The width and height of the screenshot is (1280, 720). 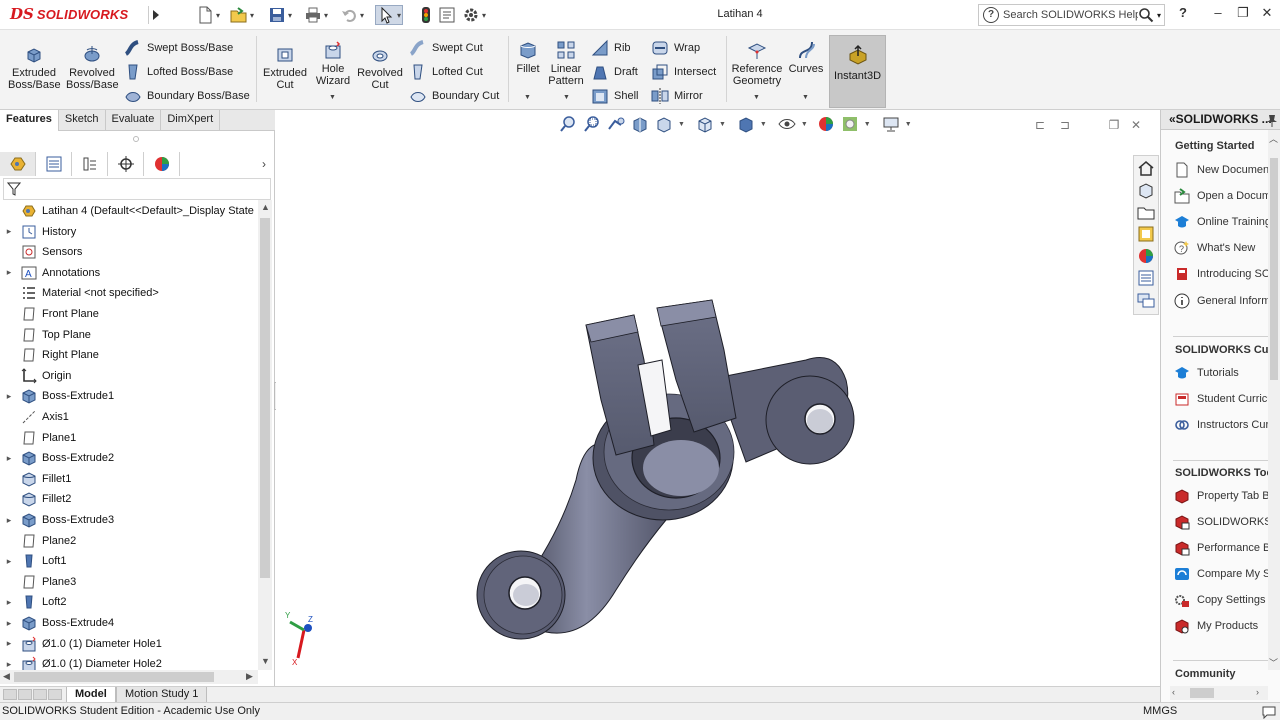 What do you see at coordinates (1136, 125) in the screenshot?
I see `viewport-close-button: ✕` at bounding box center [1136, 125].